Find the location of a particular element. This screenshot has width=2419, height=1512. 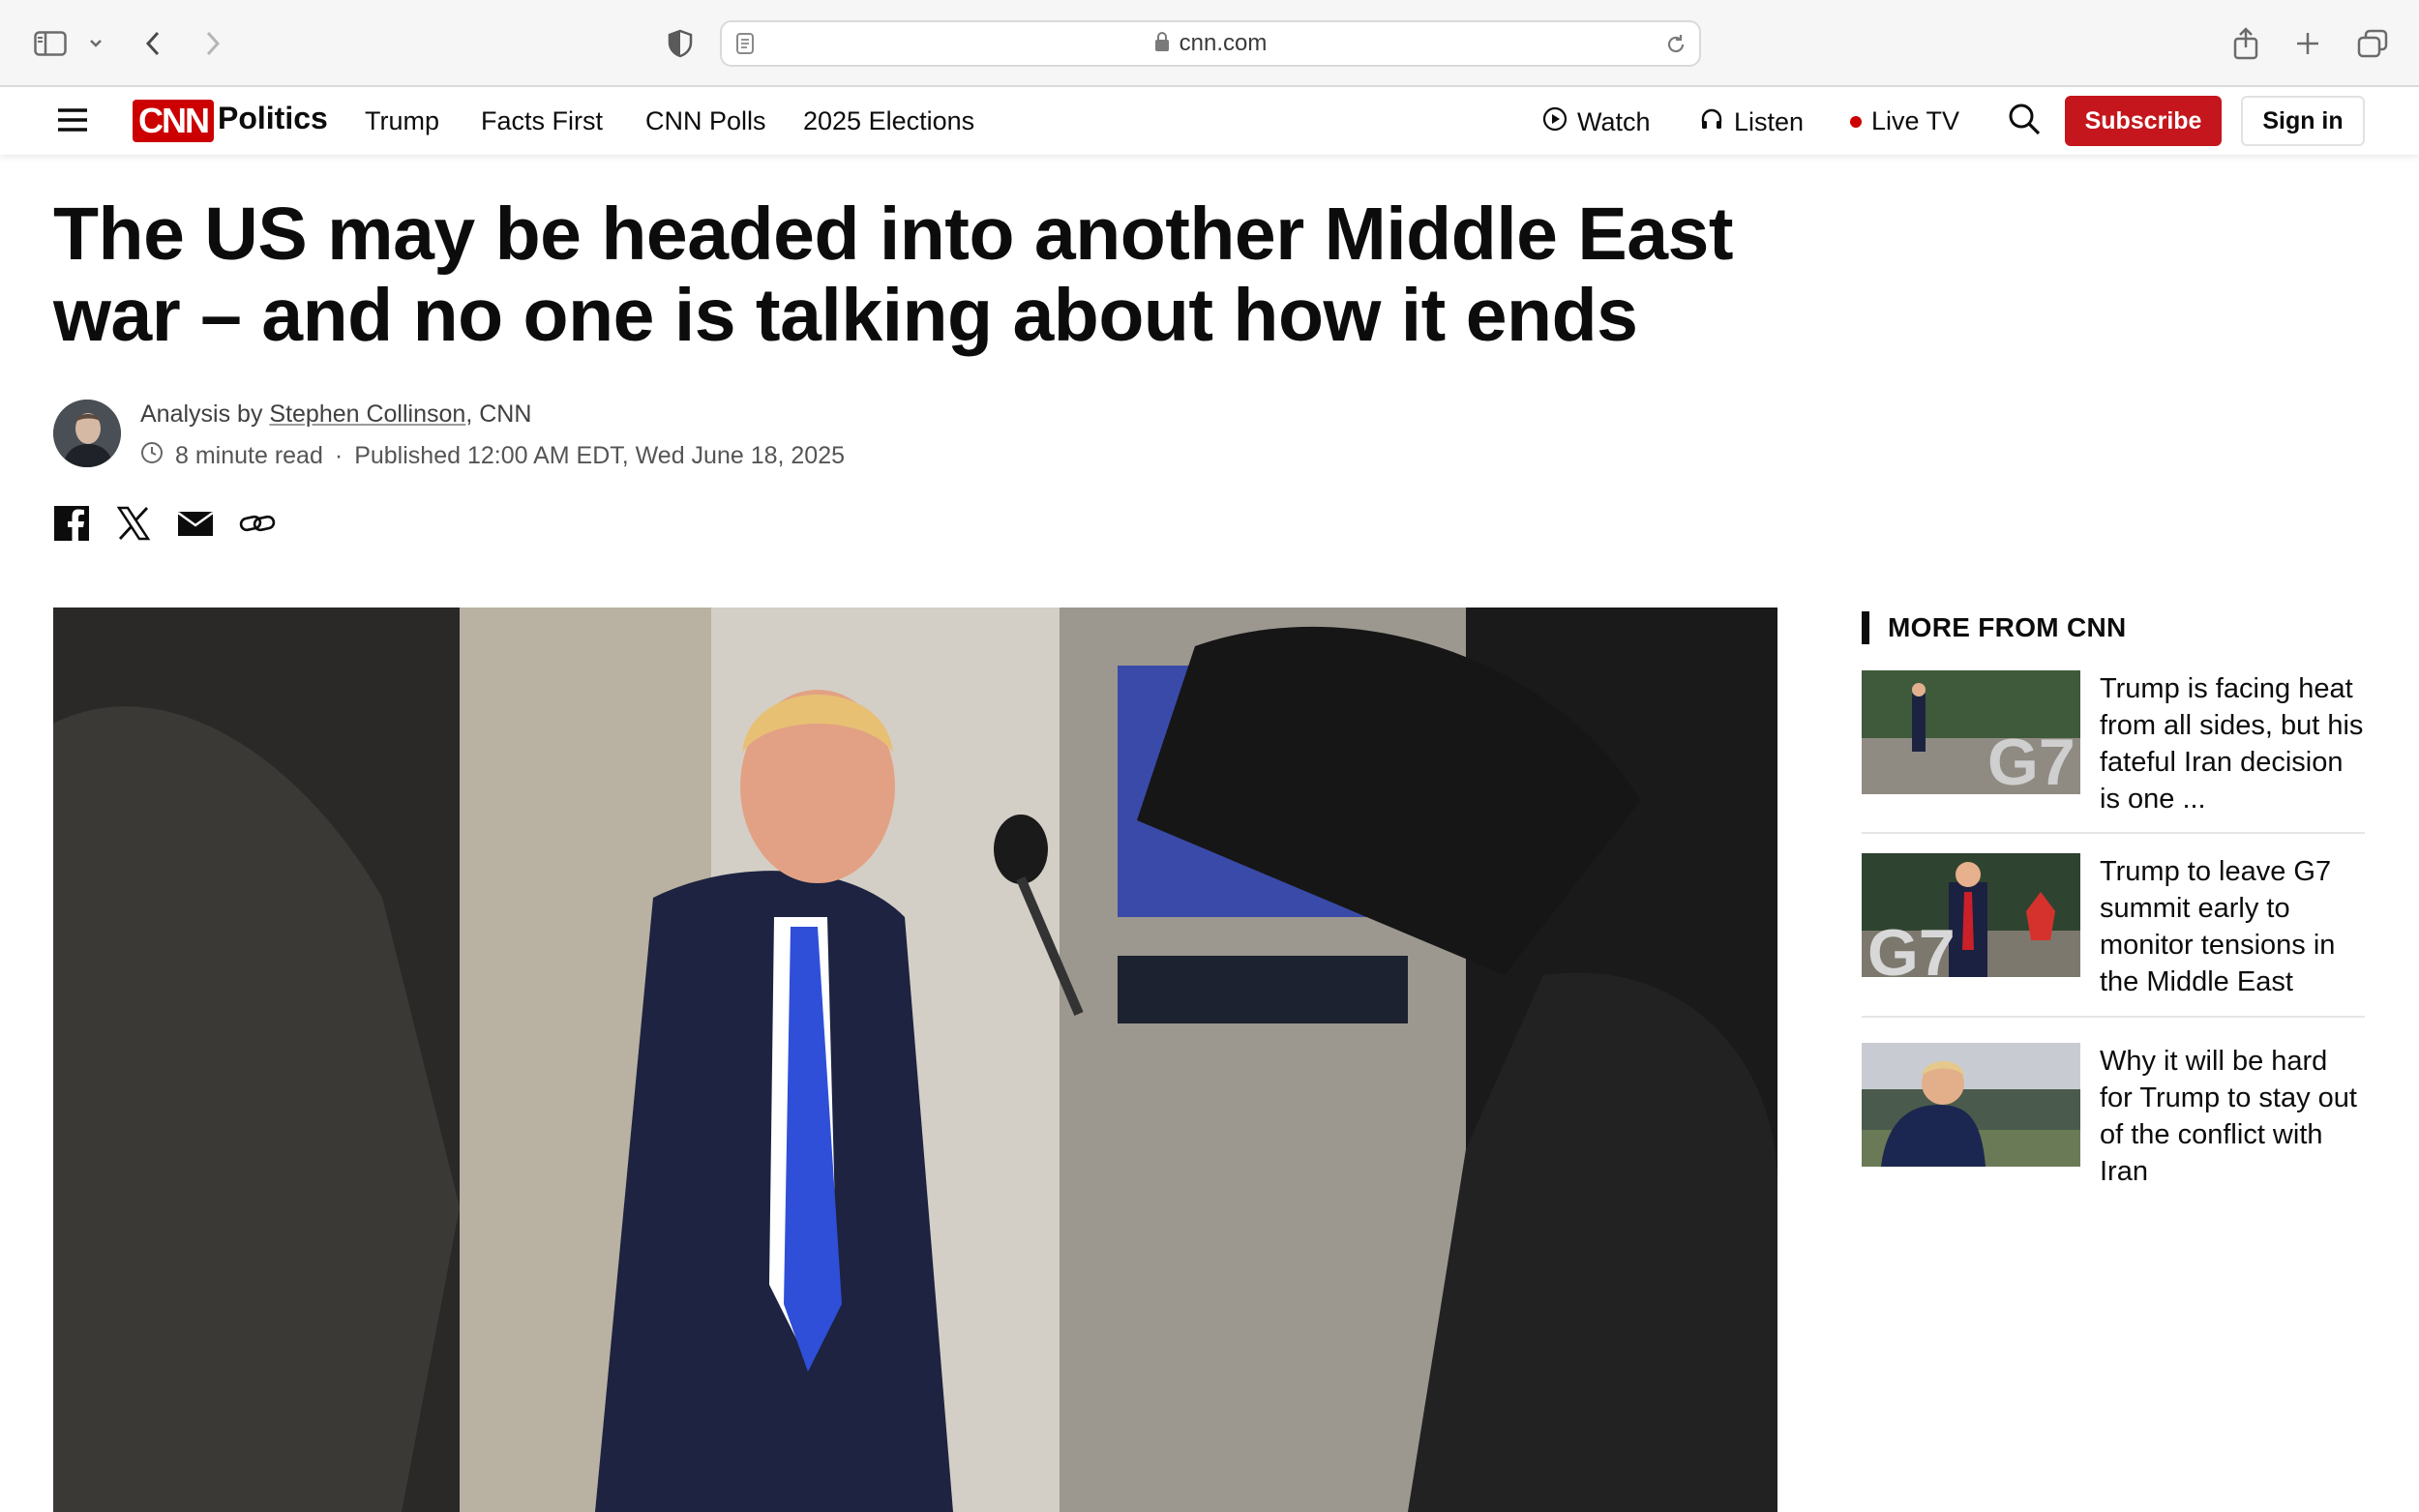

byline: Analysis by Stephen Collinson, CNN is located at coordinates (335, 415).